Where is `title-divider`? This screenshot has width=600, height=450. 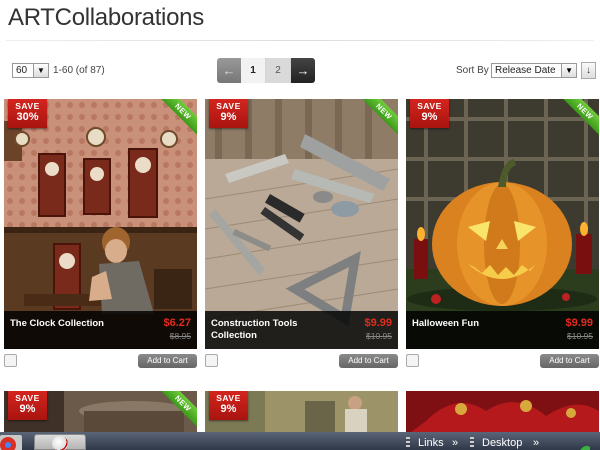
title-divider is located at coordinates (300, 40).